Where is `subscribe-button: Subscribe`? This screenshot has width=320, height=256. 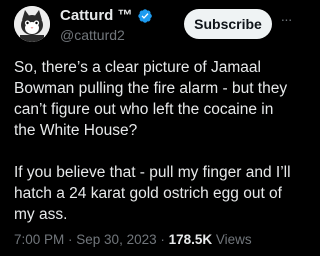
subscribe-button: Subscribe is located at coordinates (228, 24).